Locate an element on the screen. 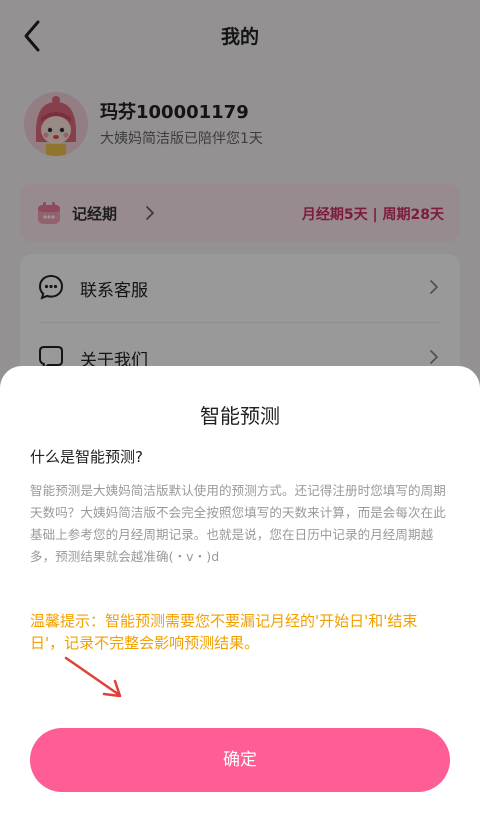  confirm-button: 确定 is located at coordinates (240, 760).